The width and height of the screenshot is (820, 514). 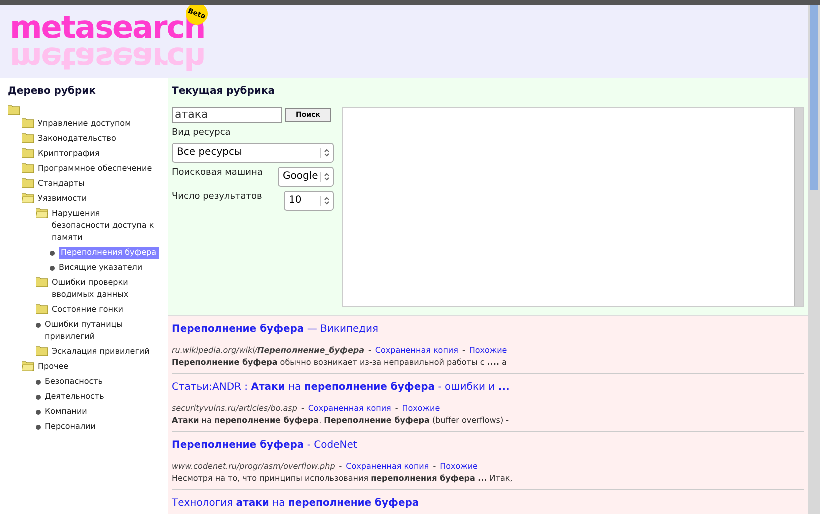 I want to click on panel-heading: Дерево рубрик, so click(x=52, y=92).